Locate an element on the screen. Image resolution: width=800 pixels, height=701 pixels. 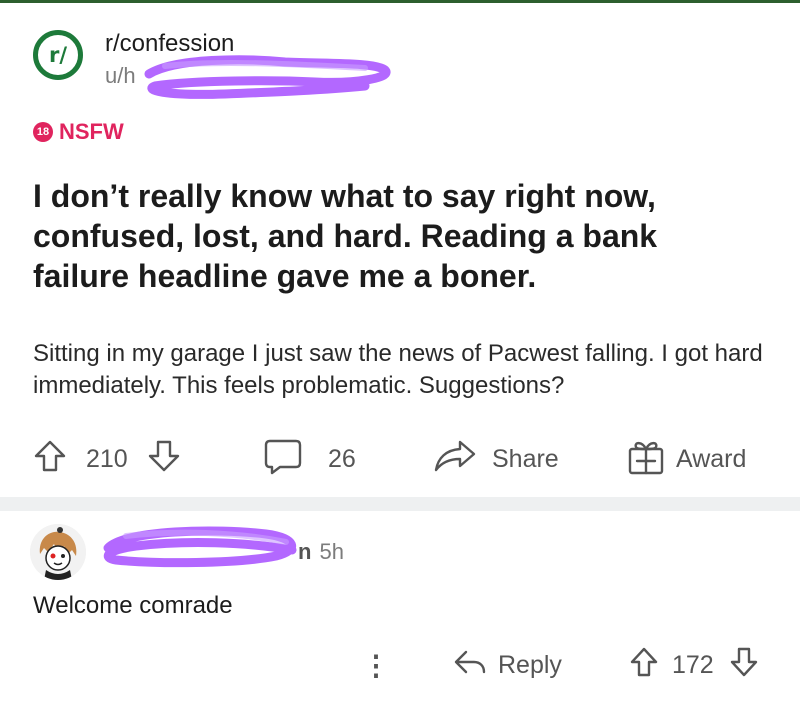
nsfw-tag: 18 NSFW is located at coordinates (78, 132).